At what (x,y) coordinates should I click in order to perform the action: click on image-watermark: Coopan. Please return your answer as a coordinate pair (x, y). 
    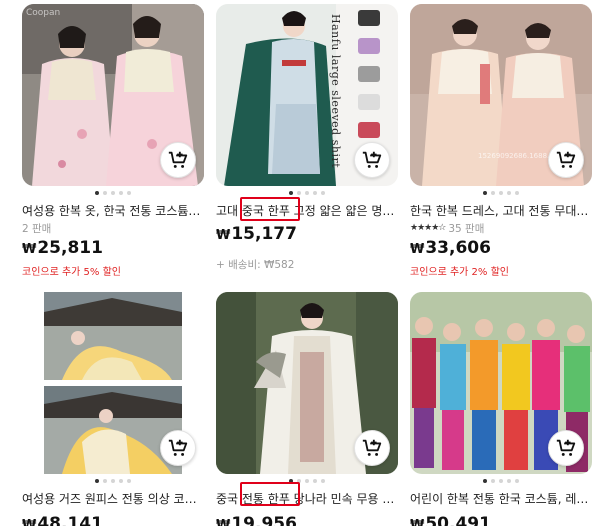
    Looking at the image, I should click on (43, 13).